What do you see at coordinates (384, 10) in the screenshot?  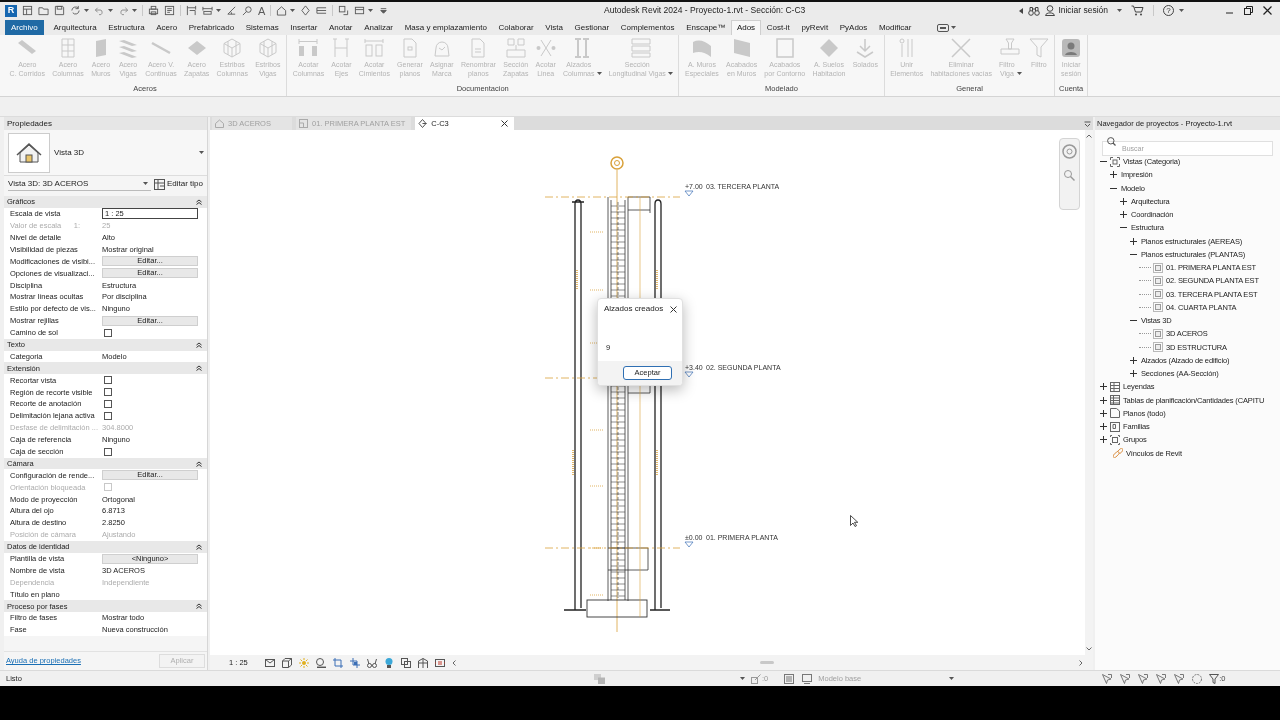 I see `customize-menu-icon` at bounding box center [384, 10].